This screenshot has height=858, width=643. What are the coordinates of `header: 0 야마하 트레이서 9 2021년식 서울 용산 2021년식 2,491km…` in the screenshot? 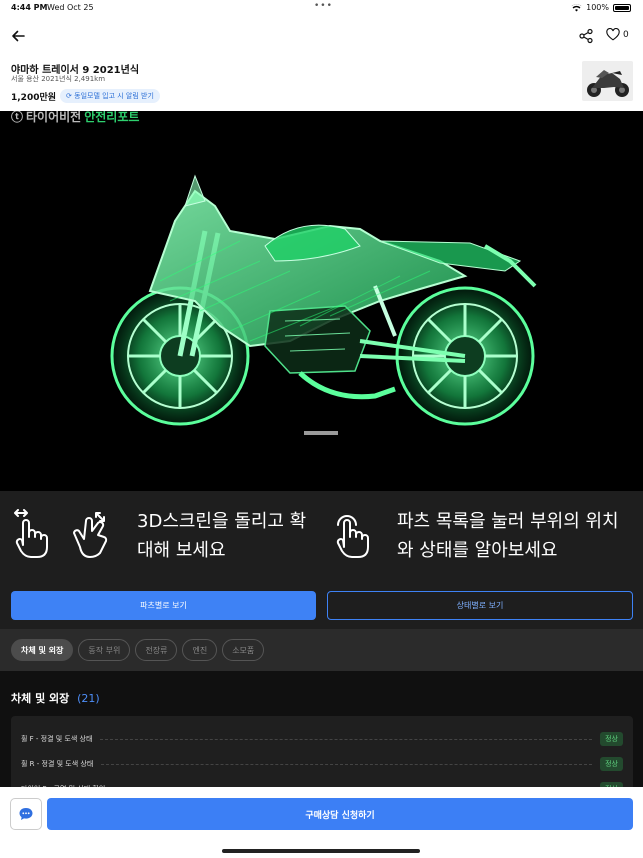 It's located at (321, 63).